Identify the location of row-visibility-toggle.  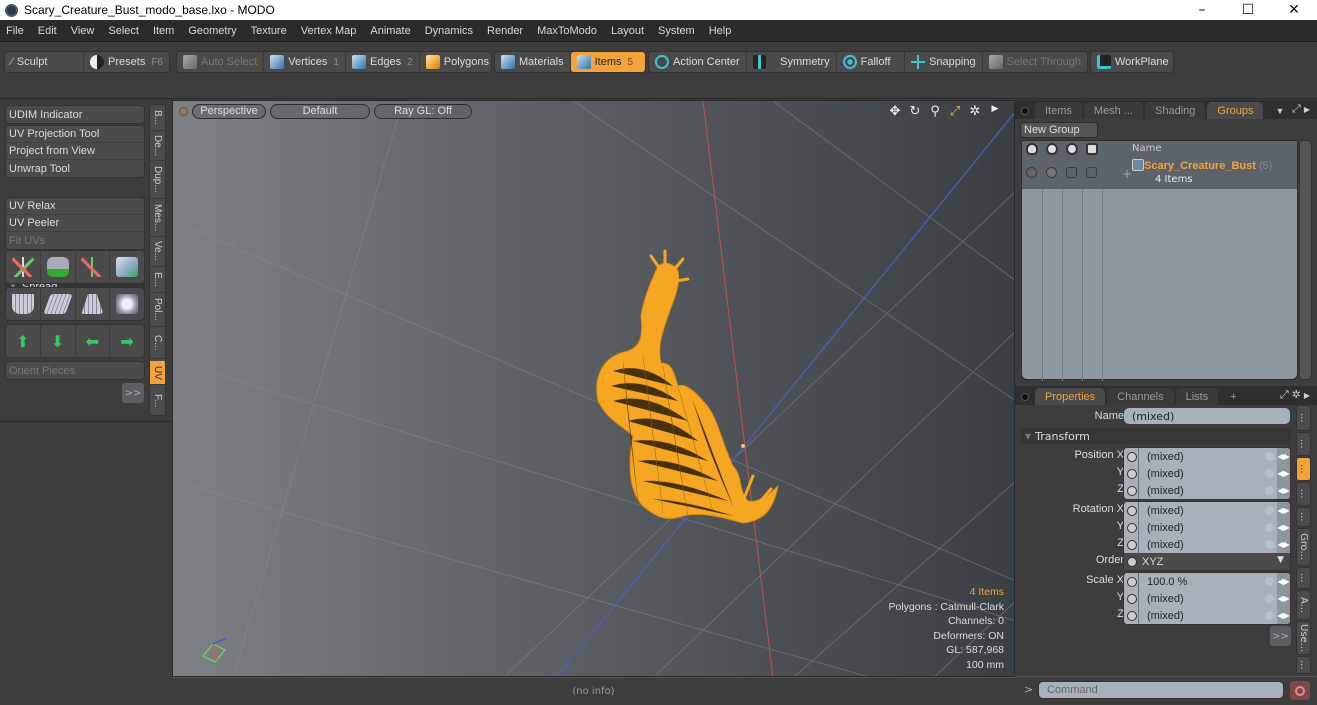
(1031, 172).